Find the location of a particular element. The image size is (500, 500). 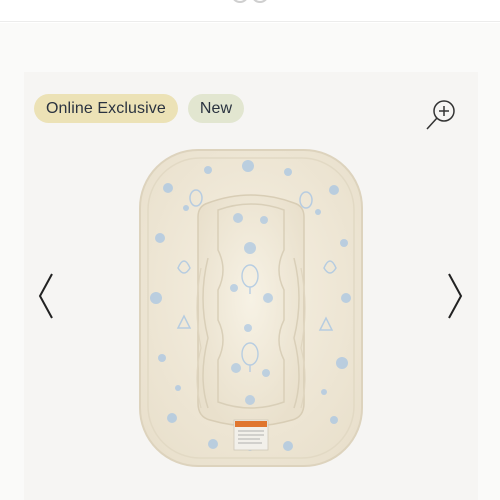

next-image-button is located at coordinates (454, 296).